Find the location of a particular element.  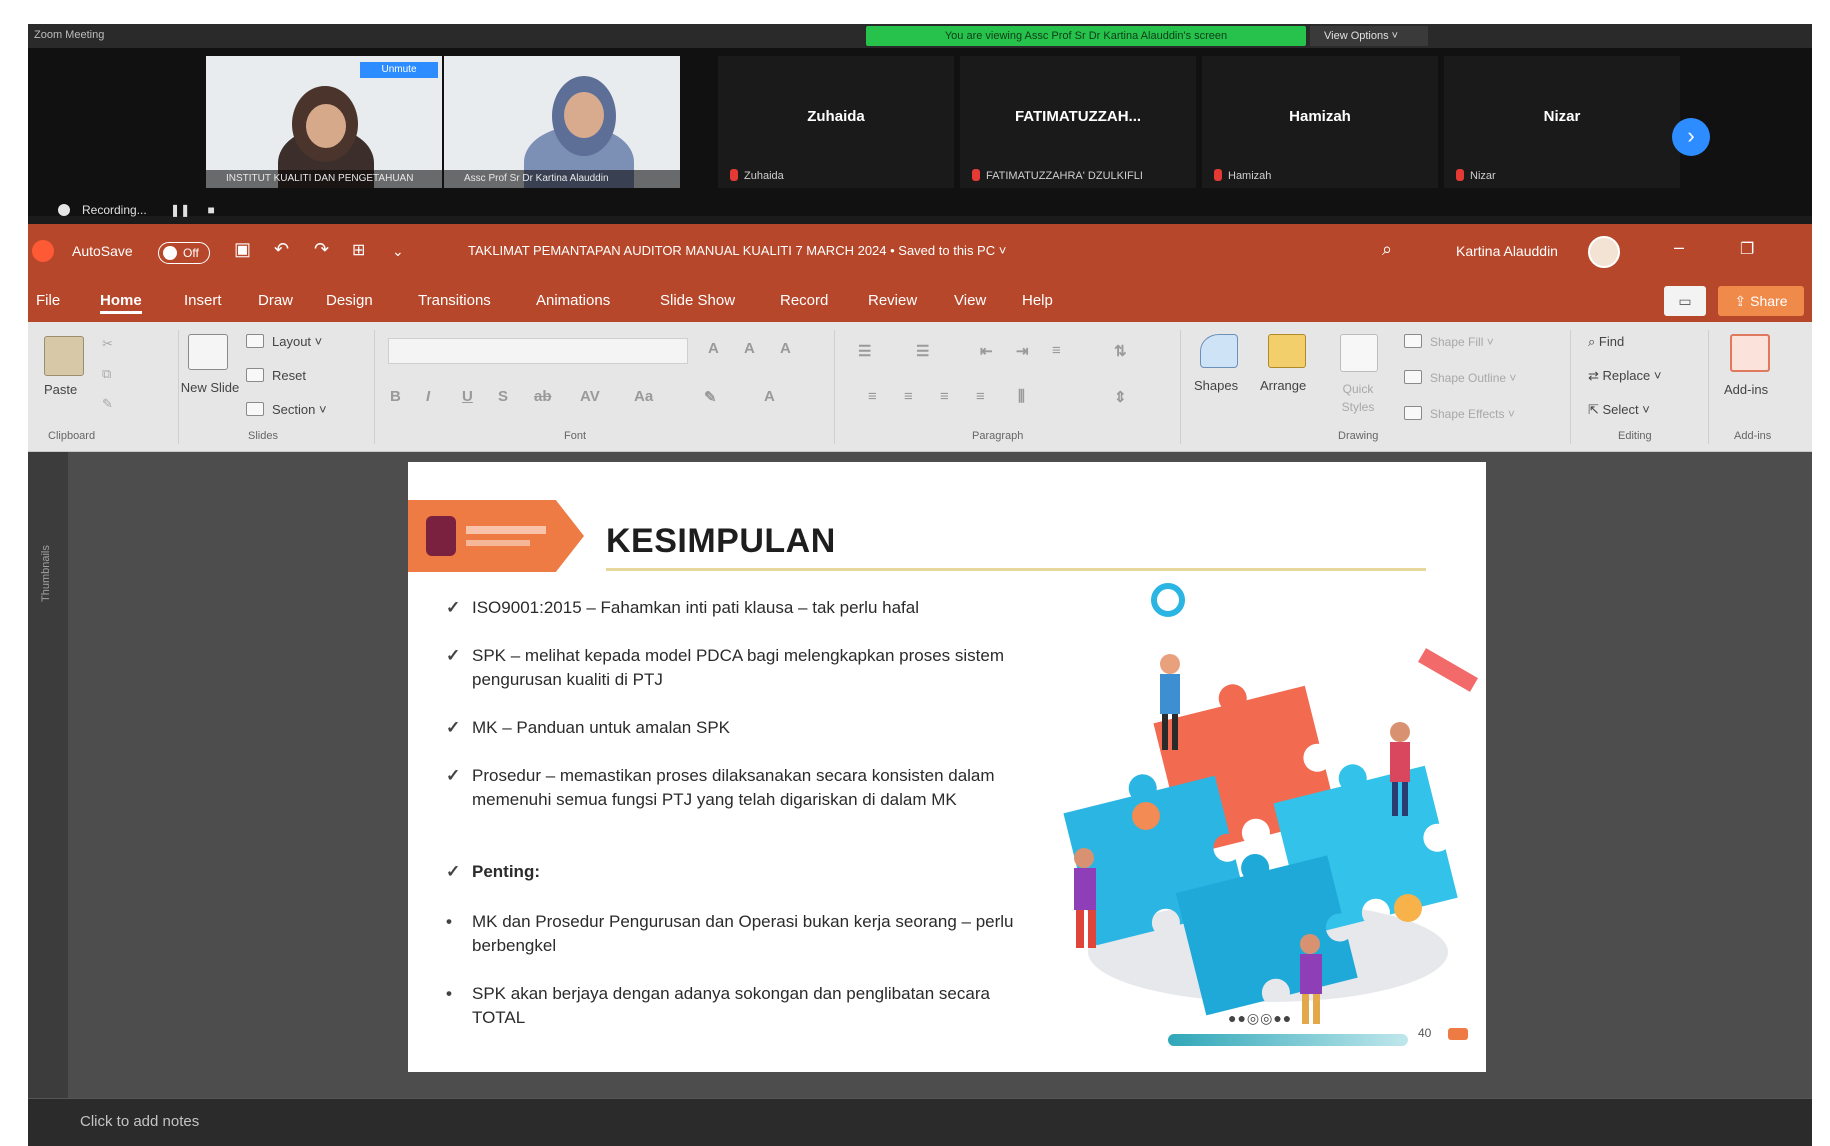

participant-name-tile: Hamizah Hamizah is located at coordinates (1320, 122).